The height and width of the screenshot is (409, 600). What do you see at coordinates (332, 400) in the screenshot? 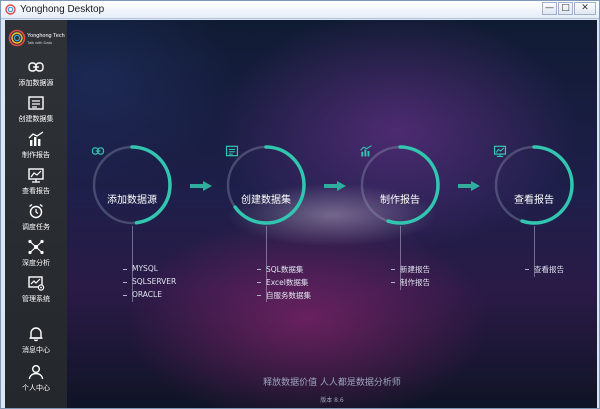
I see `version-text: 版本 8.6` at bounding box center [332, 400].